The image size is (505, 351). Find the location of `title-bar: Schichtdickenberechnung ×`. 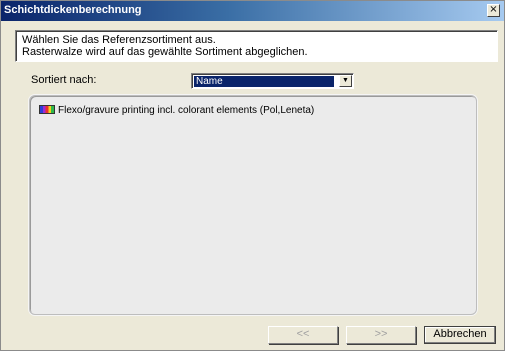

title-bar: Schichtdickenberechnung × is located at coordinates (252, 11).